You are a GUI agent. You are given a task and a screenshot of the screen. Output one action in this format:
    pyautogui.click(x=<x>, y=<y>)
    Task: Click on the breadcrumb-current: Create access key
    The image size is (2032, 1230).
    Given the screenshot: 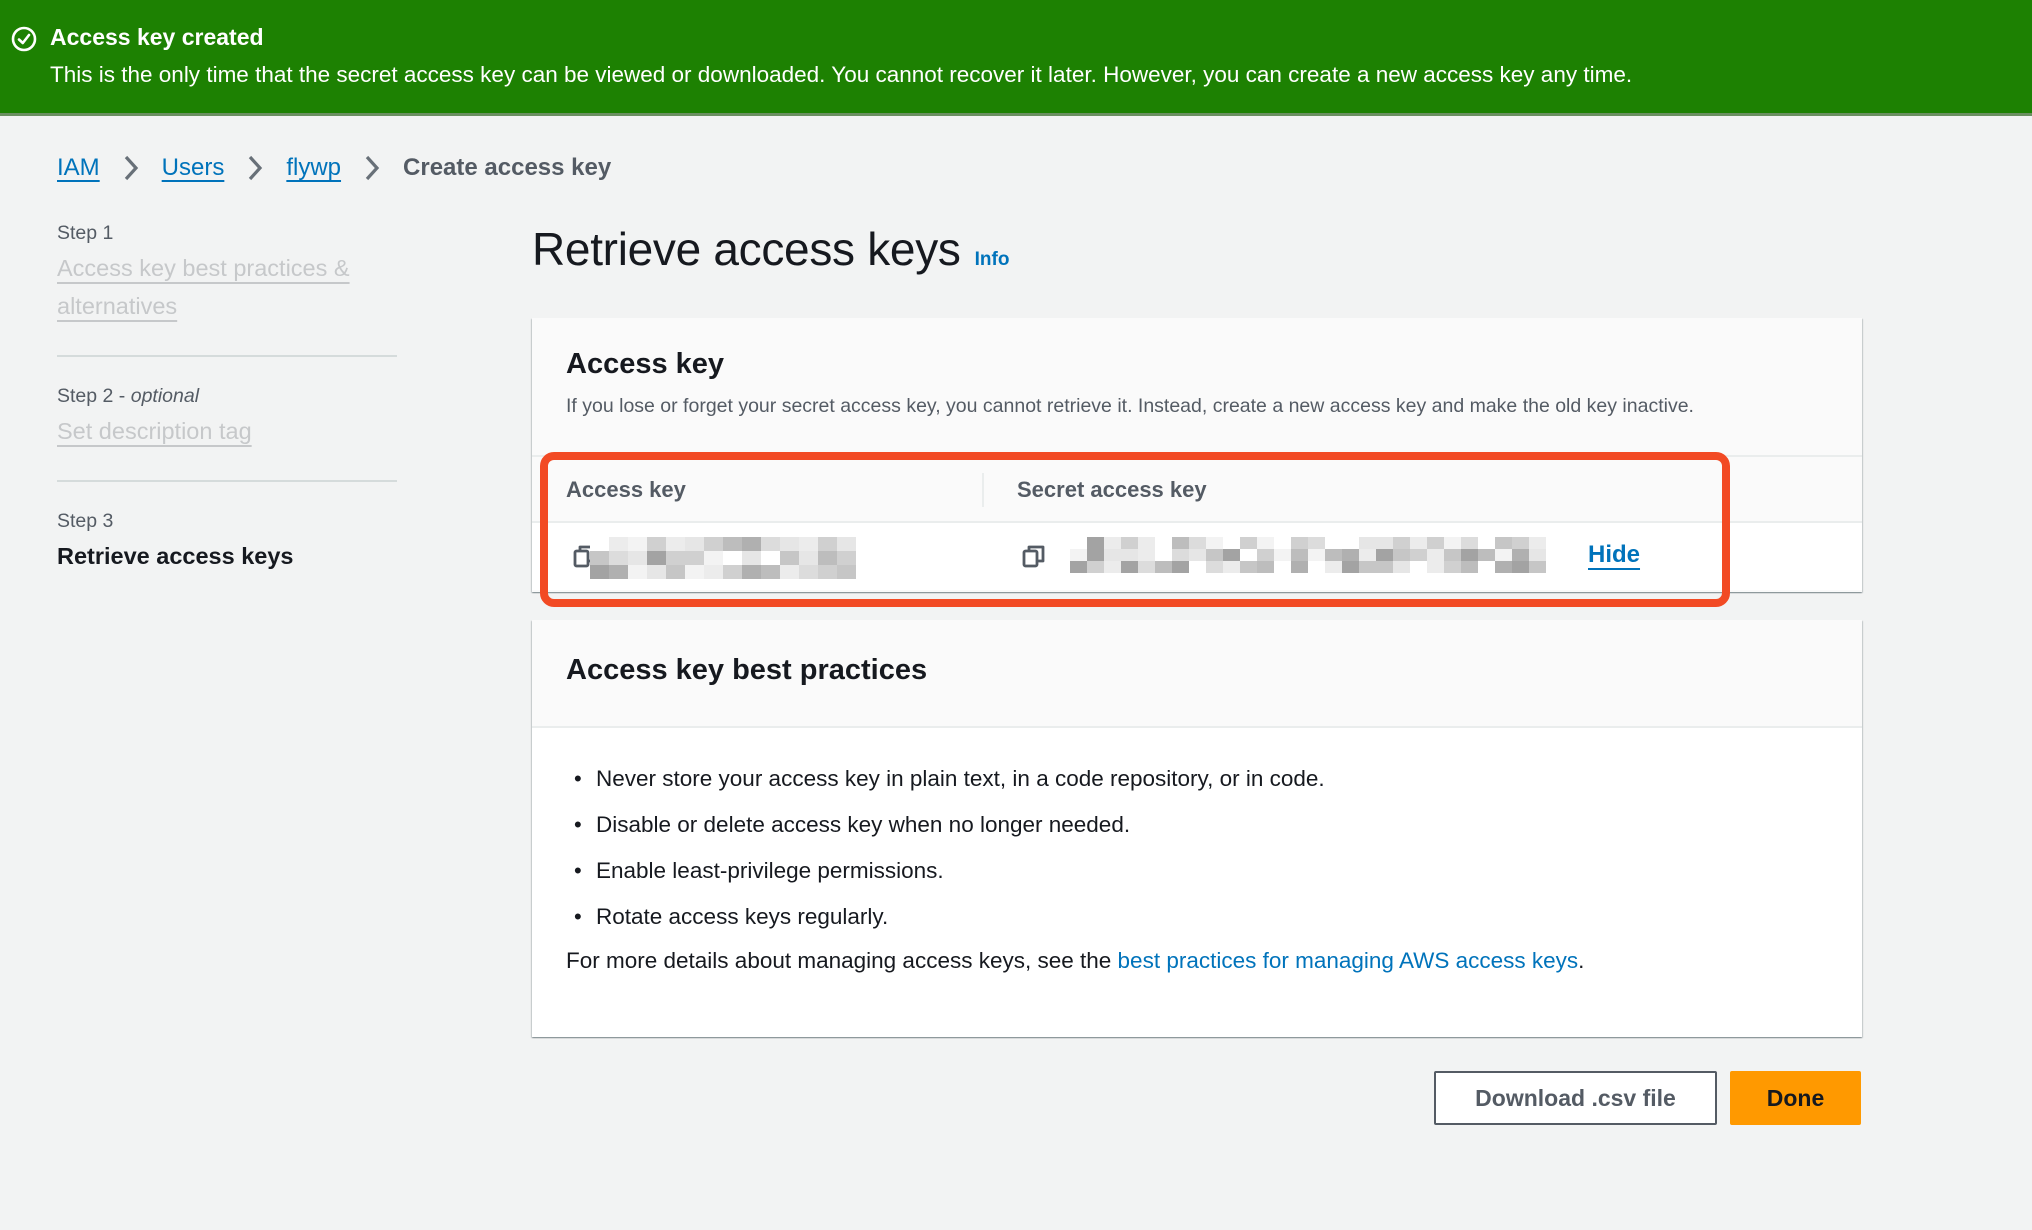 What is the action you would take?
    pyautogui.click(x=507, y=167)
    